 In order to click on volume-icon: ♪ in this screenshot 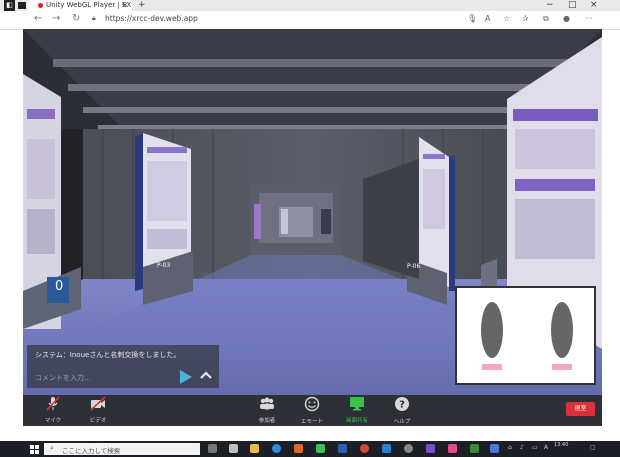, I will do `click(522, 447)`.